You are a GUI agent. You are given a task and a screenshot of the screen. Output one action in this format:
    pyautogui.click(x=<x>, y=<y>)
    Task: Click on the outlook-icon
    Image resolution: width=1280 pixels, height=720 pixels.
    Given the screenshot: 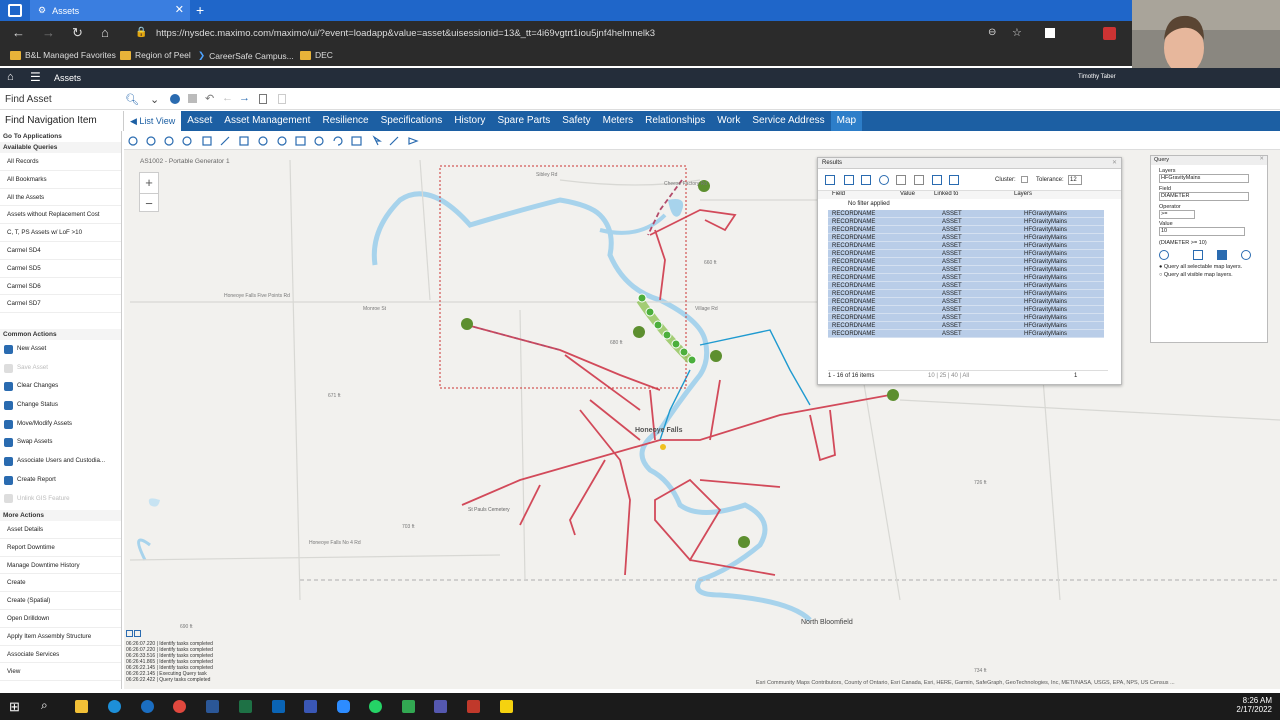 What is the action you would take?
    pyautogui.click(x=278, y=706)
    